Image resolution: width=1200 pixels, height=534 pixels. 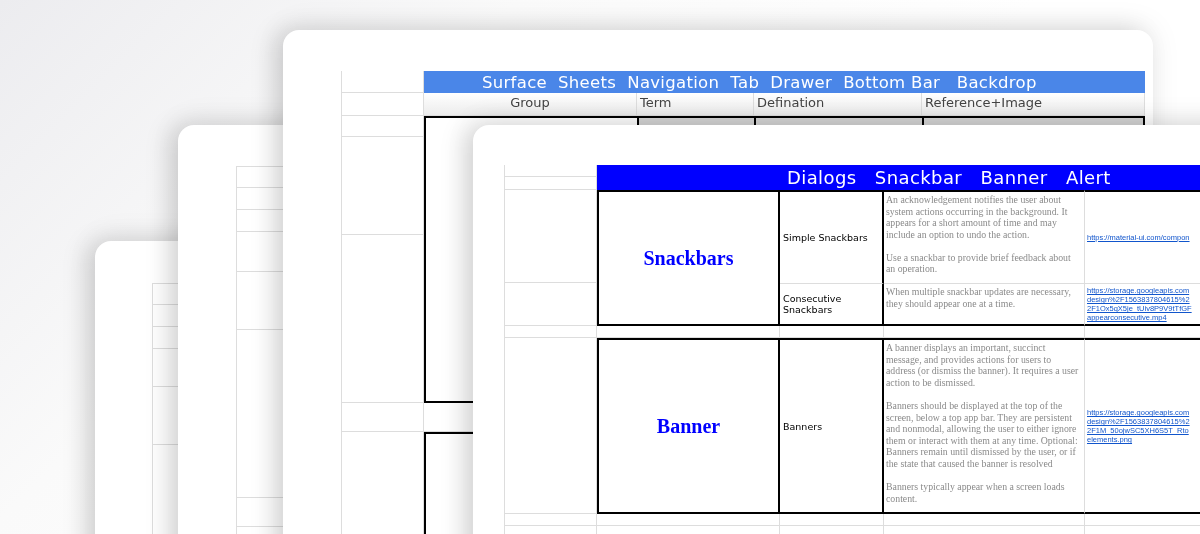 What do you see at coordinates (979, 263) in the screenshot?
I see `definition-text: Use a snackbar to provide brief feedback about an operation.` at bounding box center [979, 263].